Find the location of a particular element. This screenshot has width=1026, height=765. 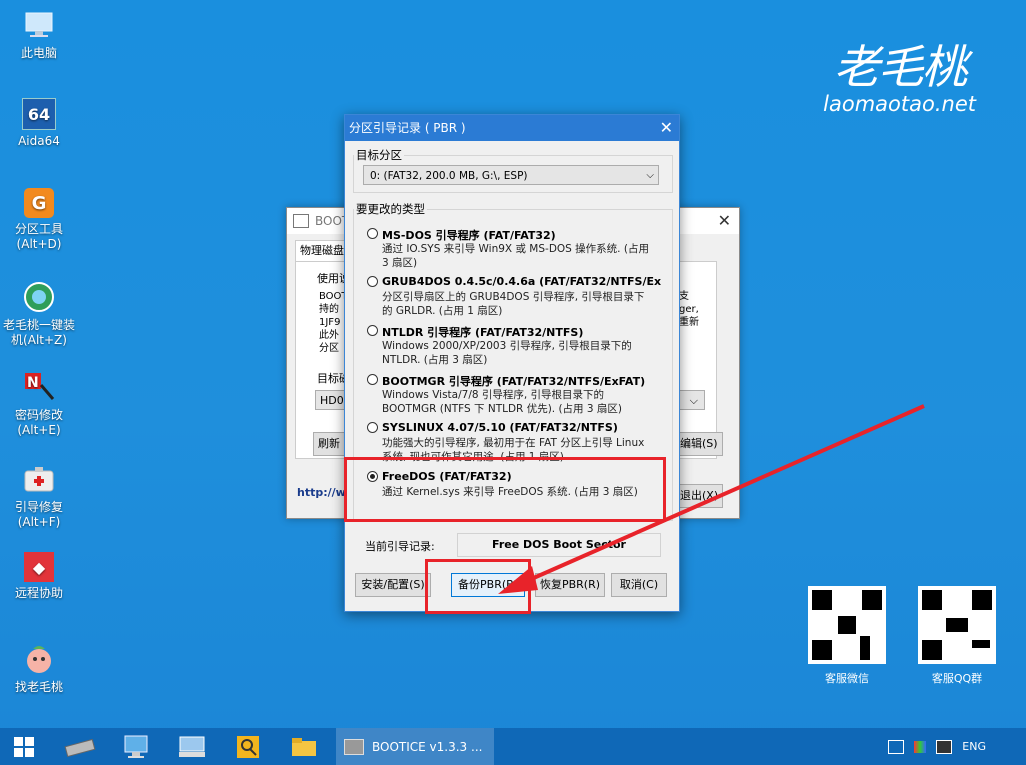

desktop-icon-label: 老毛桃一键装 机(Alt+Z) is located at coordinates (38, 332).